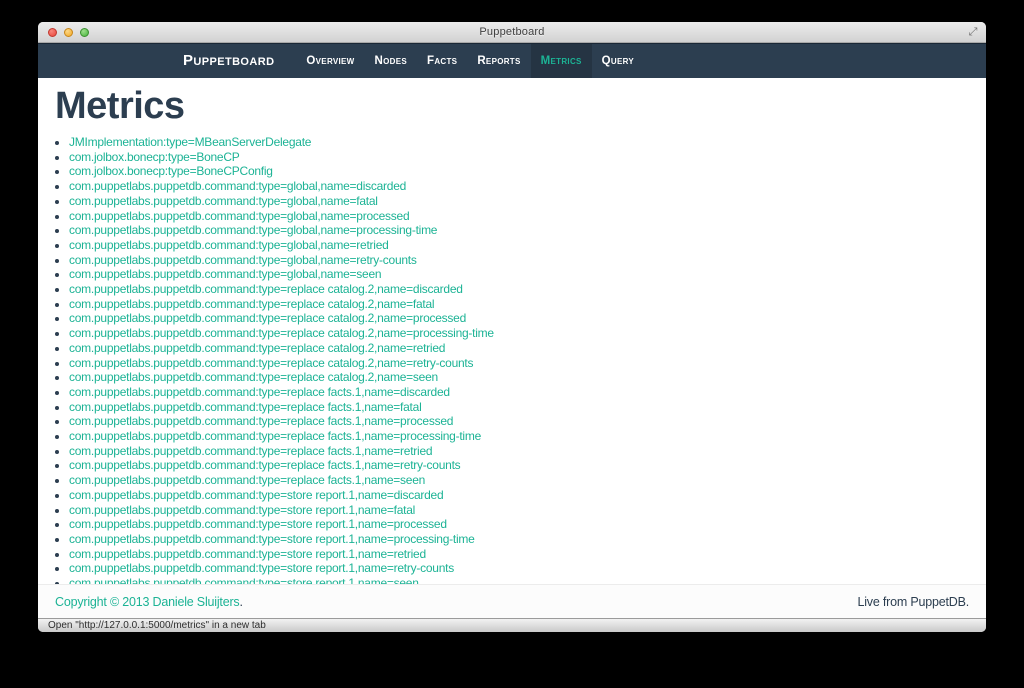 The height and width of the screenshot is (688, 1024). I want to click on window-title: Puppetboard, so click(512, 32).